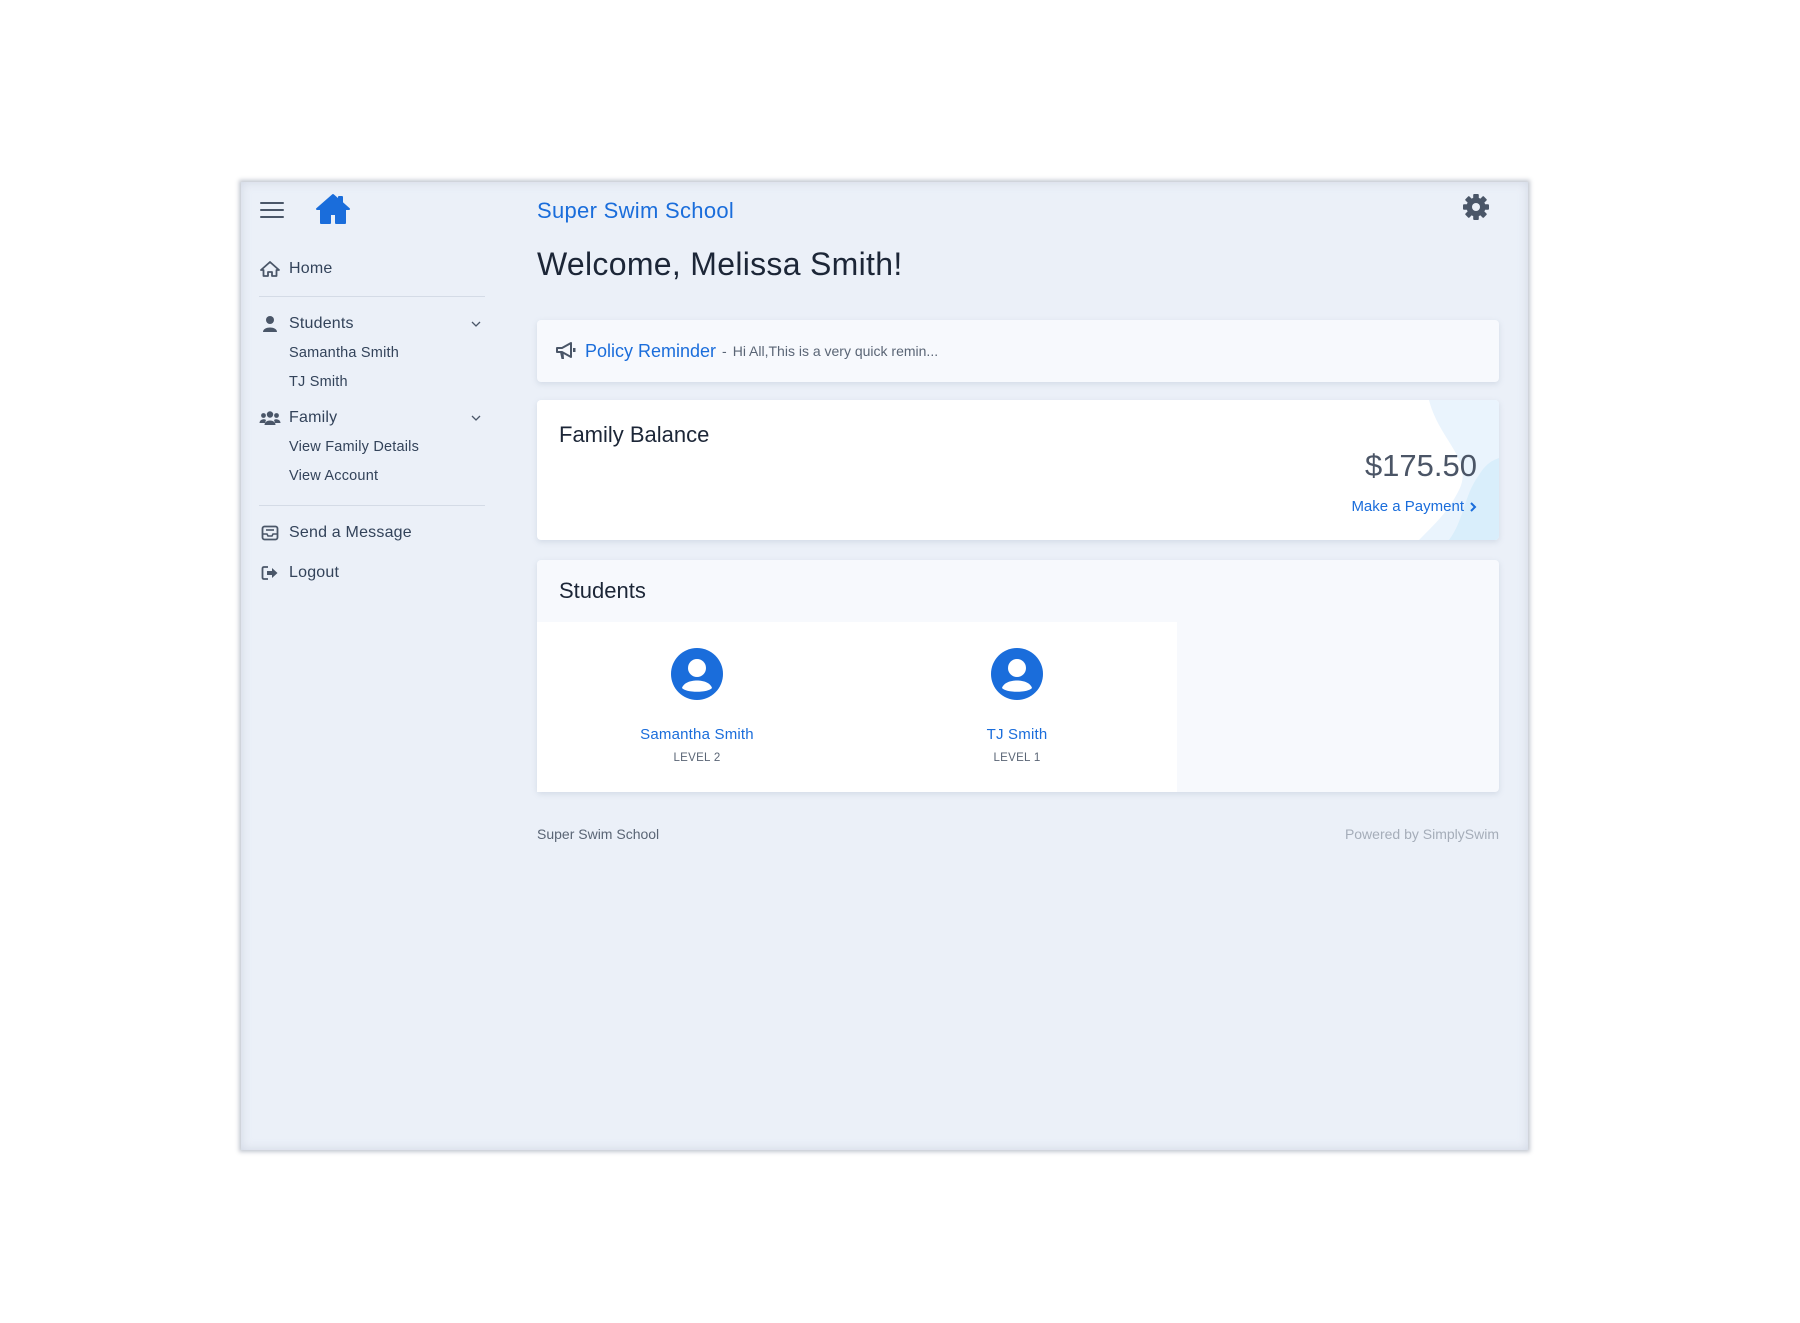 This screenshot has width=1800, height=1323. What do you see at coordinates (272, 211) in the screenshot?
I see `hamburger-menu-icon` at bounding box center [272, 211].